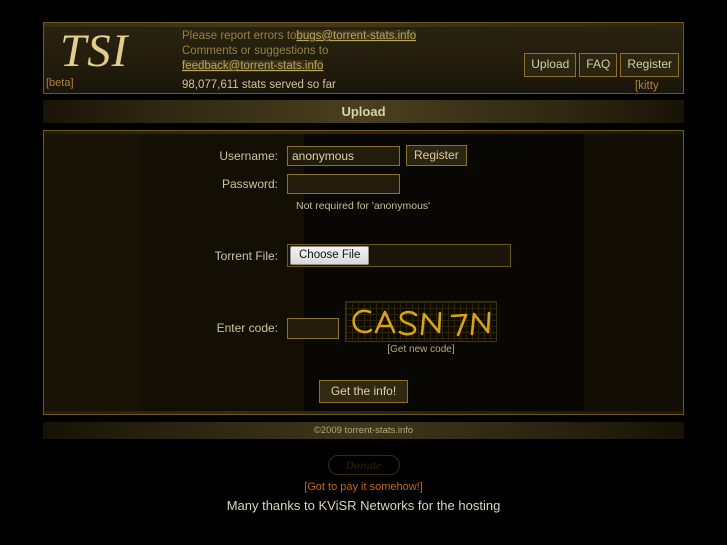 The width and height of the screenshot is (727, 545). I want to click on captcha-row: Enter code: [Get new code], so click(363, 328).